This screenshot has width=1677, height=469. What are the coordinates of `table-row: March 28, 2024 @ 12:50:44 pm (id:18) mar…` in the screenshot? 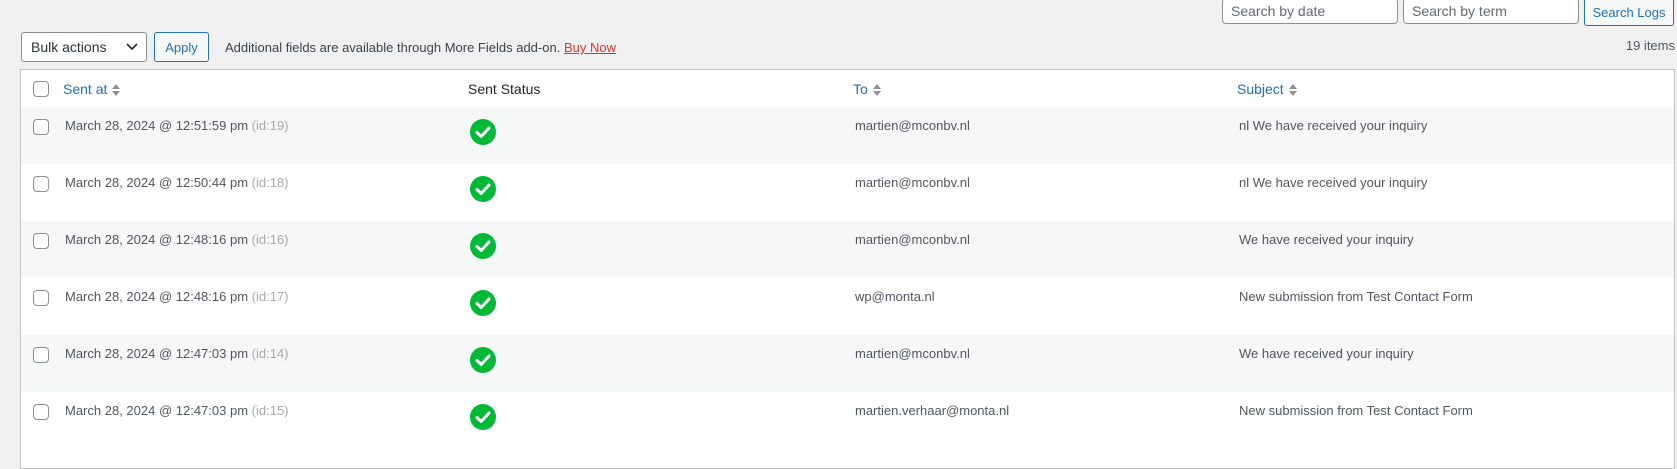 It's located at (847, 192).